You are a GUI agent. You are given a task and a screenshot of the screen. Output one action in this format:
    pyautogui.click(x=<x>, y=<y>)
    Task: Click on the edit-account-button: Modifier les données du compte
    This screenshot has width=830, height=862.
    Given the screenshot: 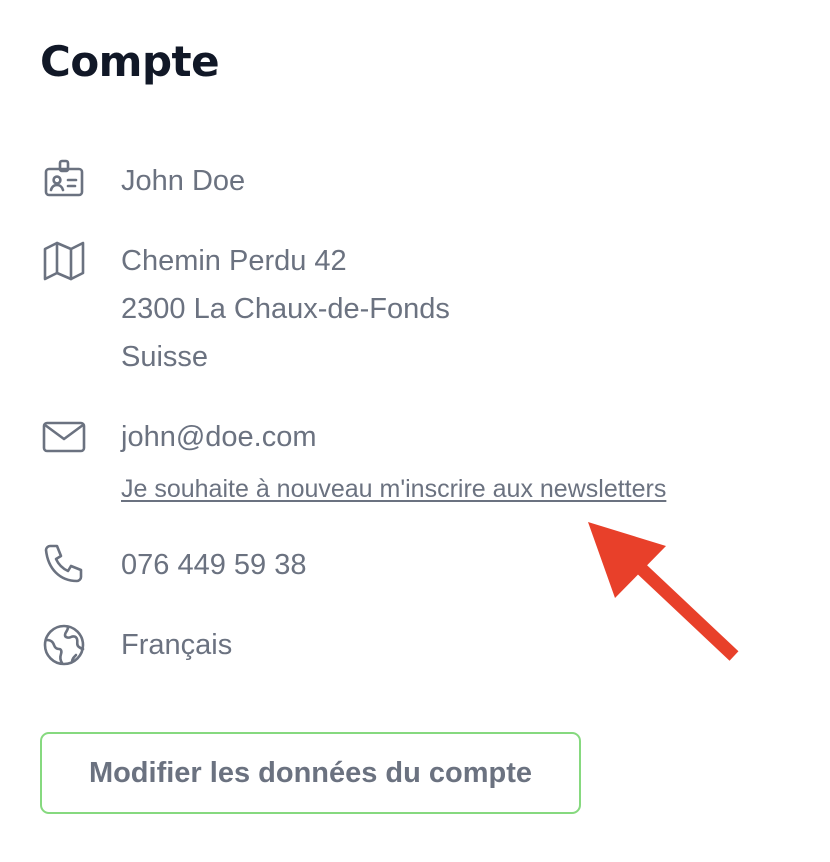 What is the action you would take?
    pyautogui.click(x=310, y=773)
    